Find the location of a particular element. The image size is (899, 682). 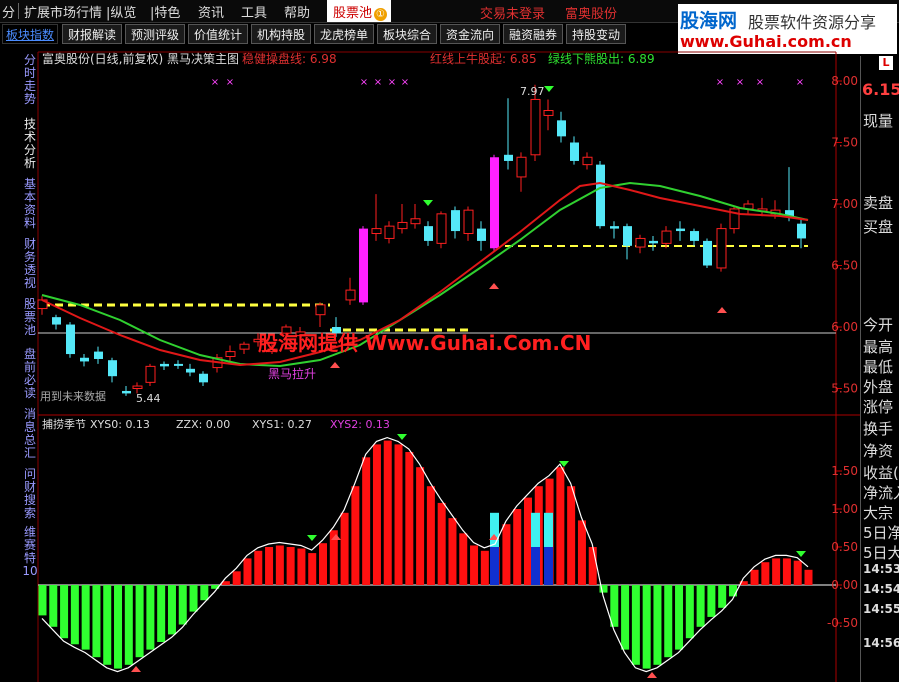

main-y-tick-label: 7.50 is located at coordinates (844, 143).